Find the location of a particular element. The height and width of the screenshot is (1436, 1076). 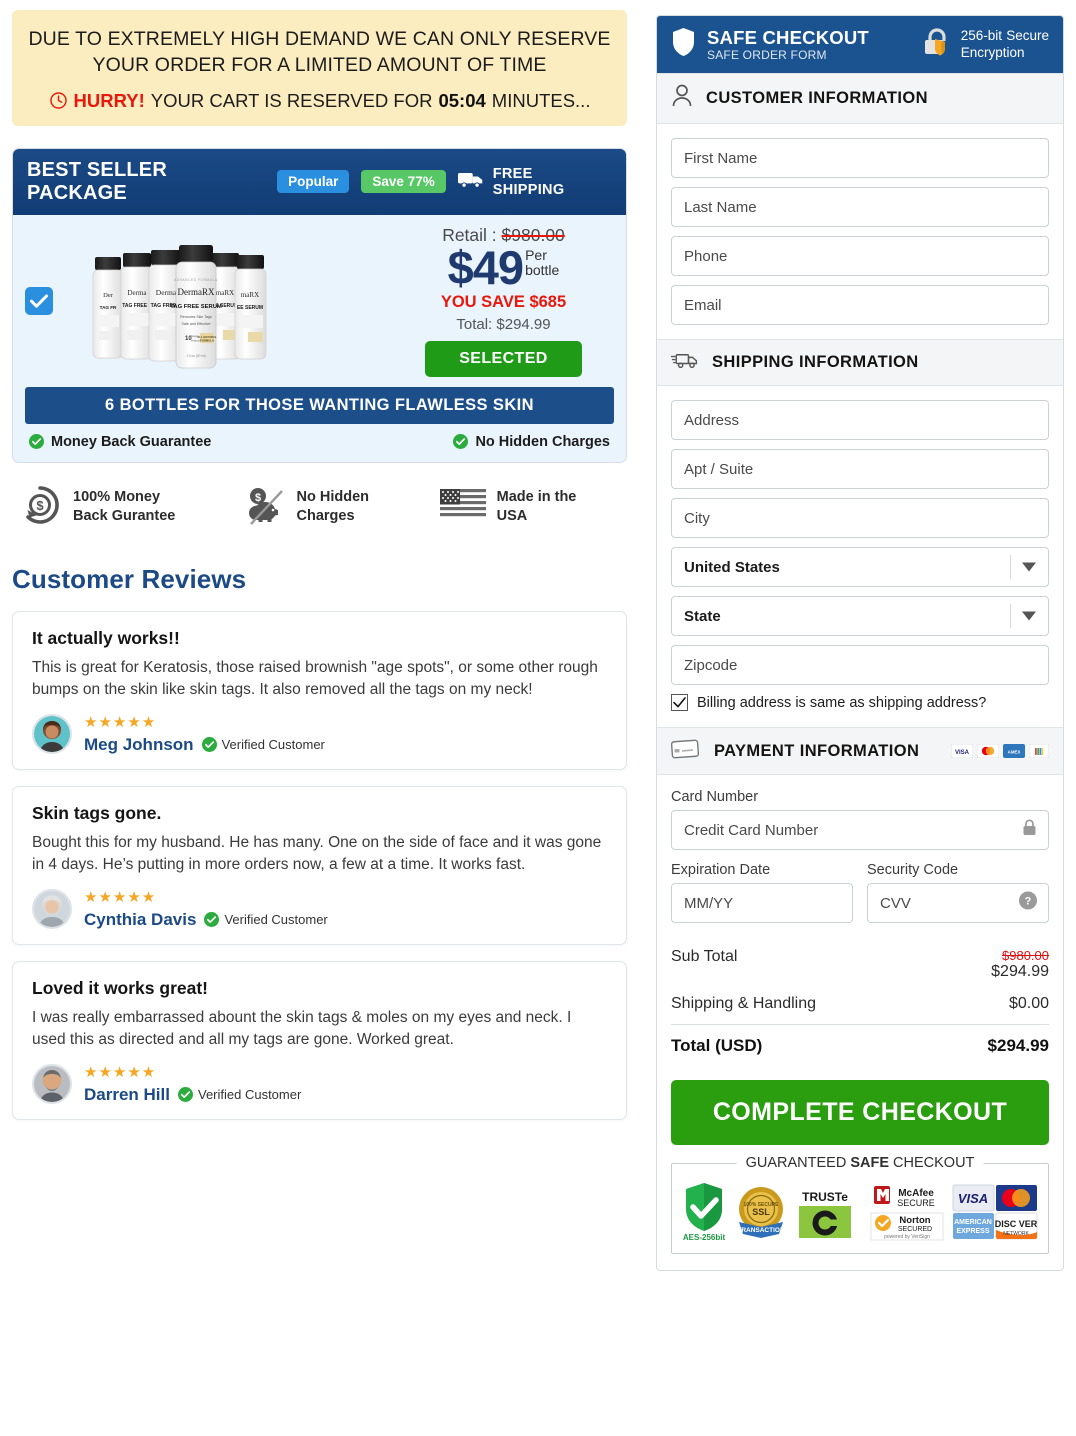

card-number-input is located at coordinates (860, 830).